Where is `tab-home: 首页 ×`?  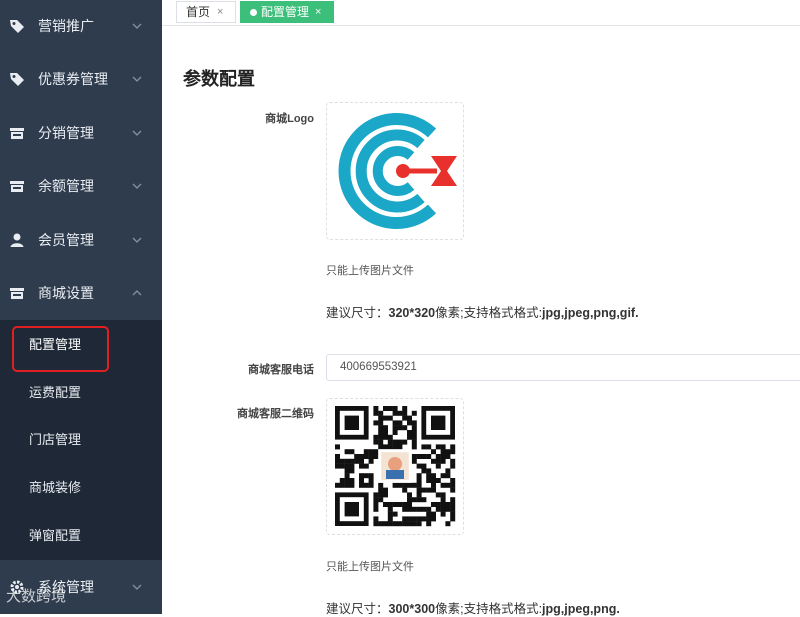 tab-home: 首页 × is located at coordinates (206, 12).